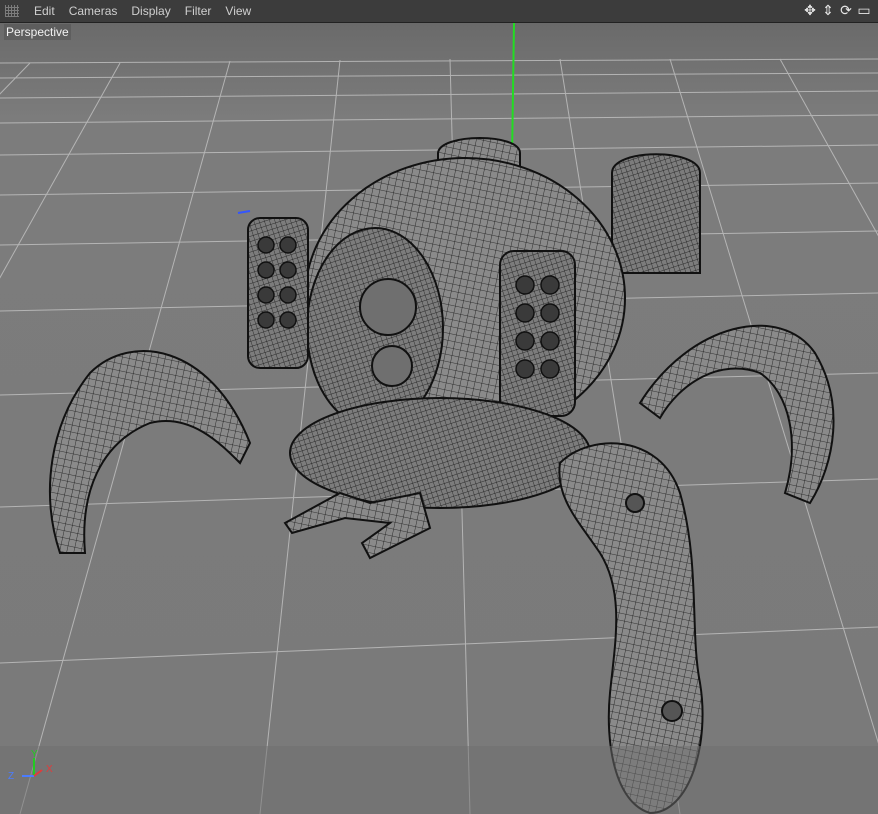 Image resolution: width=878 pixels, height=814 pixels. Describe the element at coordinates (37, 32) in the screenshot. I see `viewport-camera-label: Perspective` at that location.